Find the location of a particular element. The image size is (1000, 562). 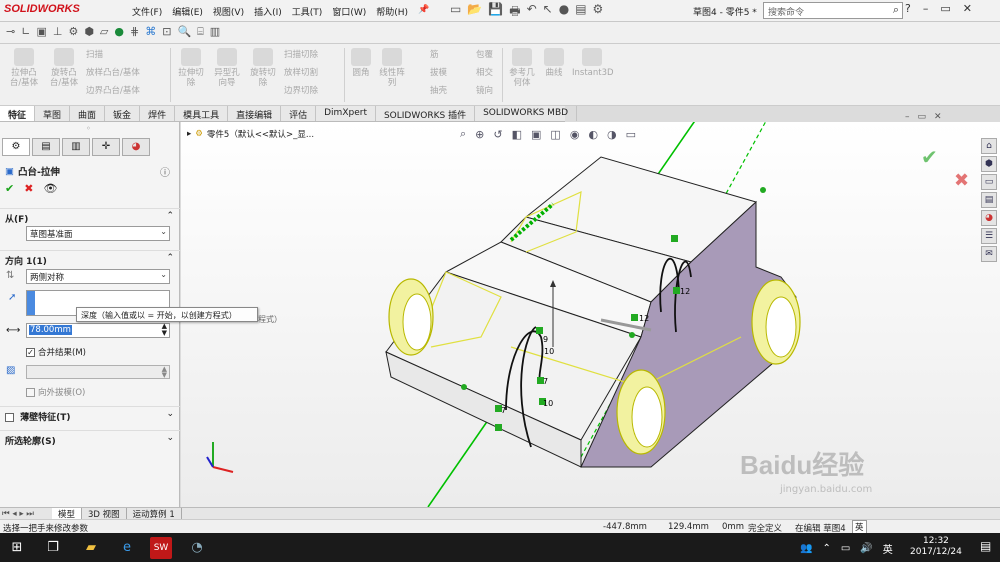

sheet-icon: ▥ is located at coordinates (215, 32).